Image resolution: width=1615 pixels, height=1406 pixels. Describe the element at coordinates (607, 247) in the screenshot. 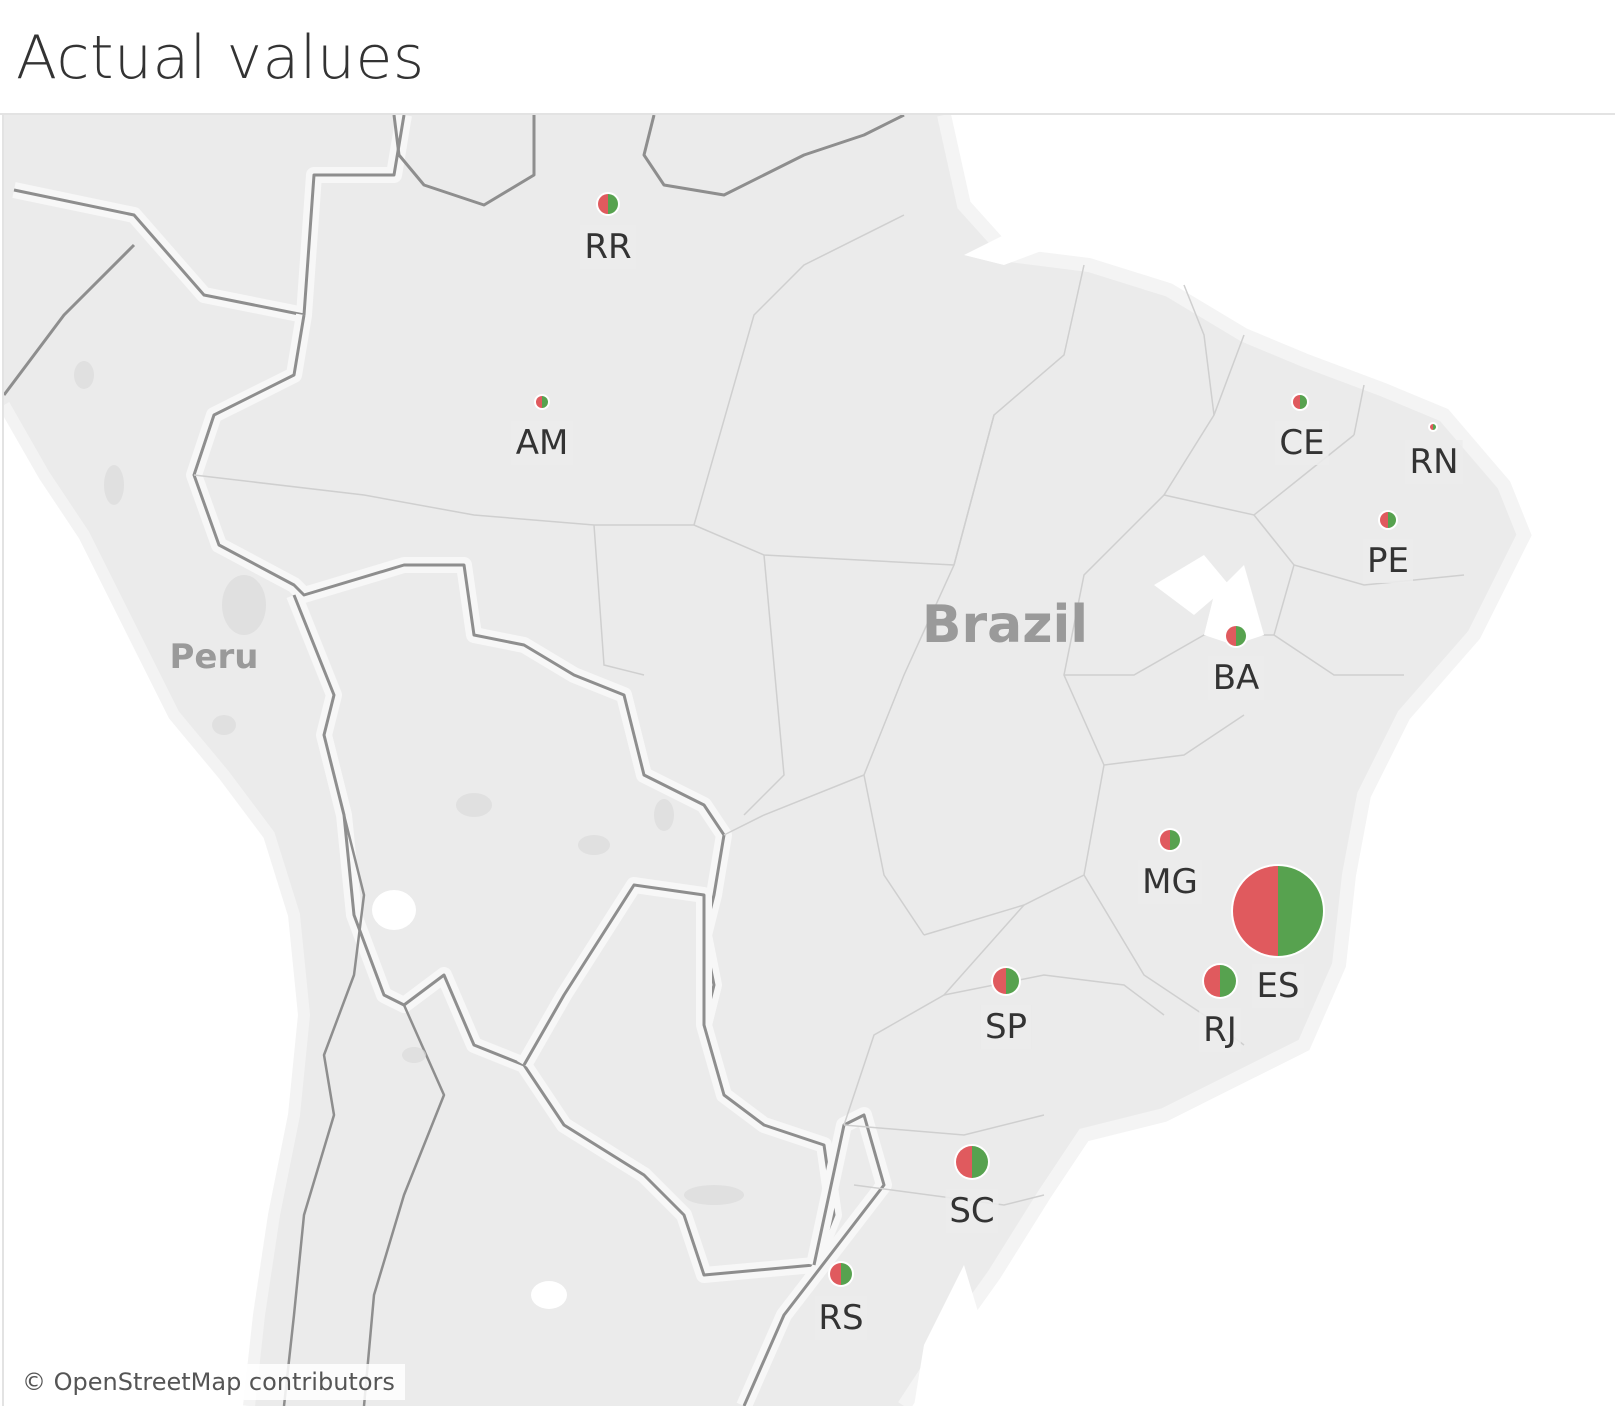

I see `state-label-rr: RR` at that location.